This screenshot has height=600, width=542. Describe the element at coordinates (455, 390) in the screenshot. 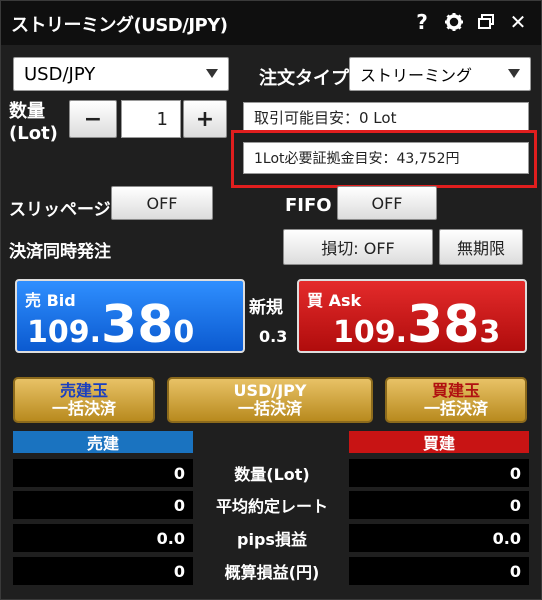

I see `buy-settle-line1: 買建玉` at that location.